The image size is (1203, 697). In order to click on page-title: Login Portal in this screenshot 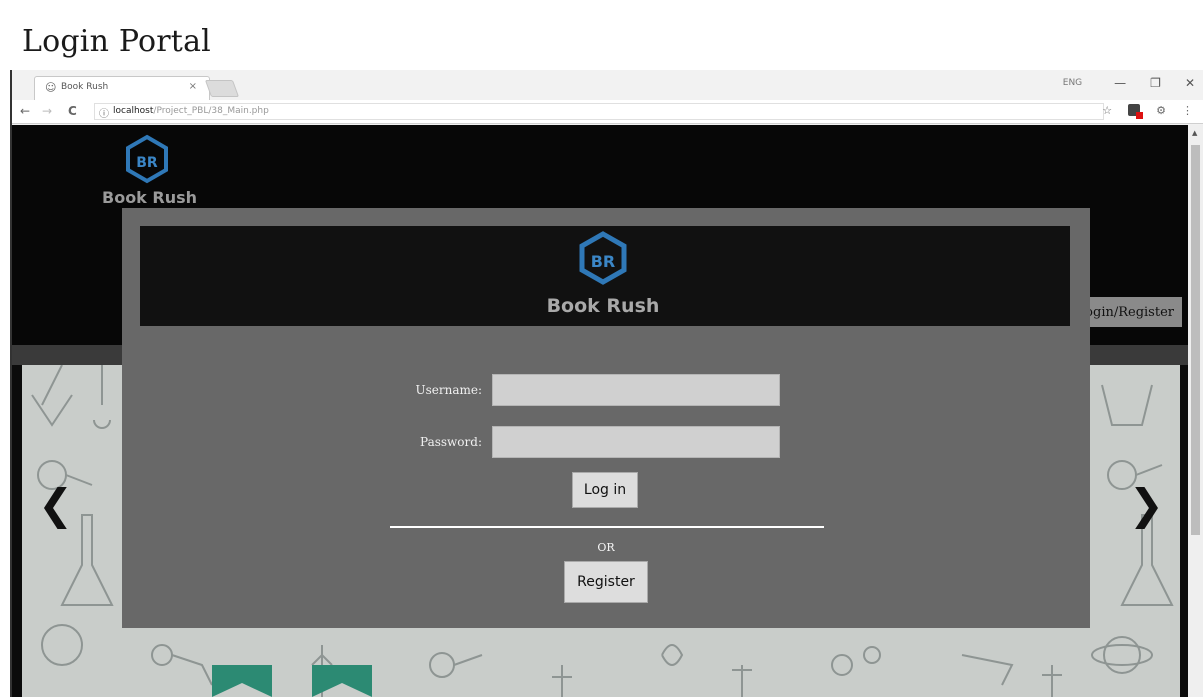, I will do `click(116, 41)`.